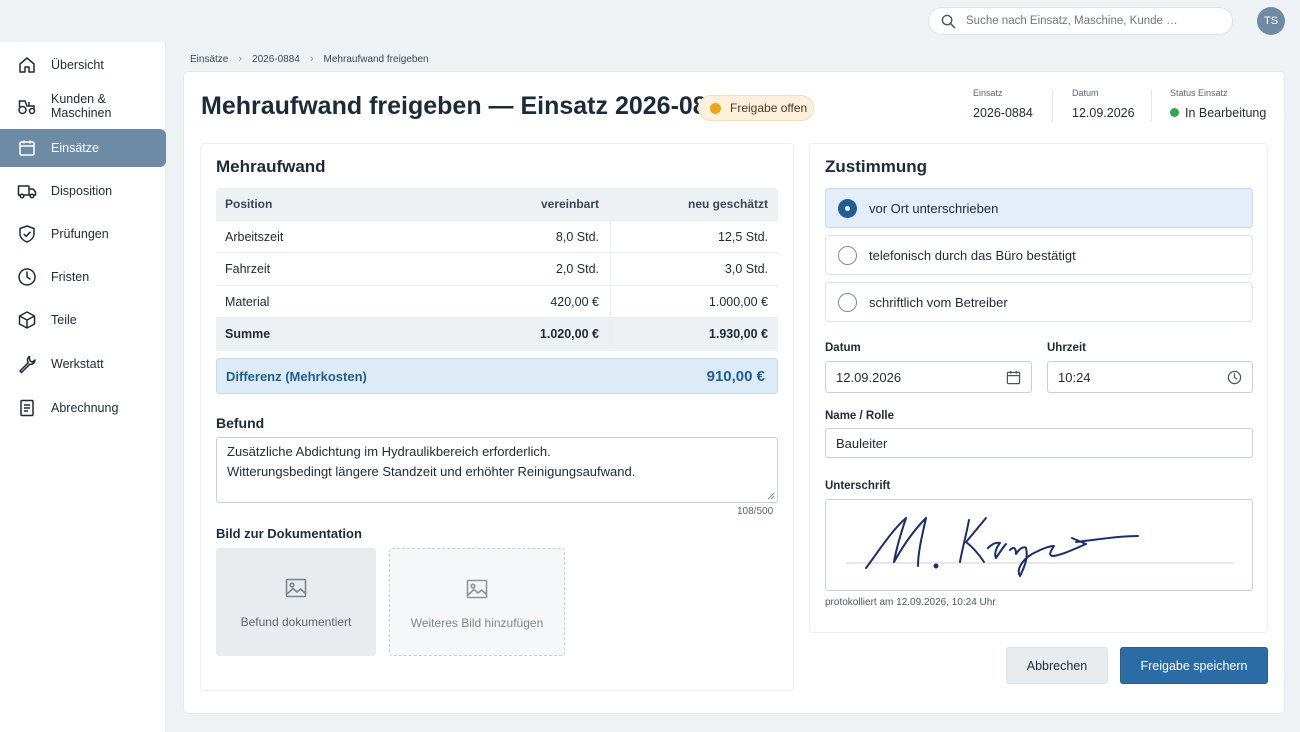 The image size is (1300, 732). What do you see at coordinates (77, 65) in the screenshot?
I see `sidebar-item-label: Übersicht` at bounding box center [77, 65].